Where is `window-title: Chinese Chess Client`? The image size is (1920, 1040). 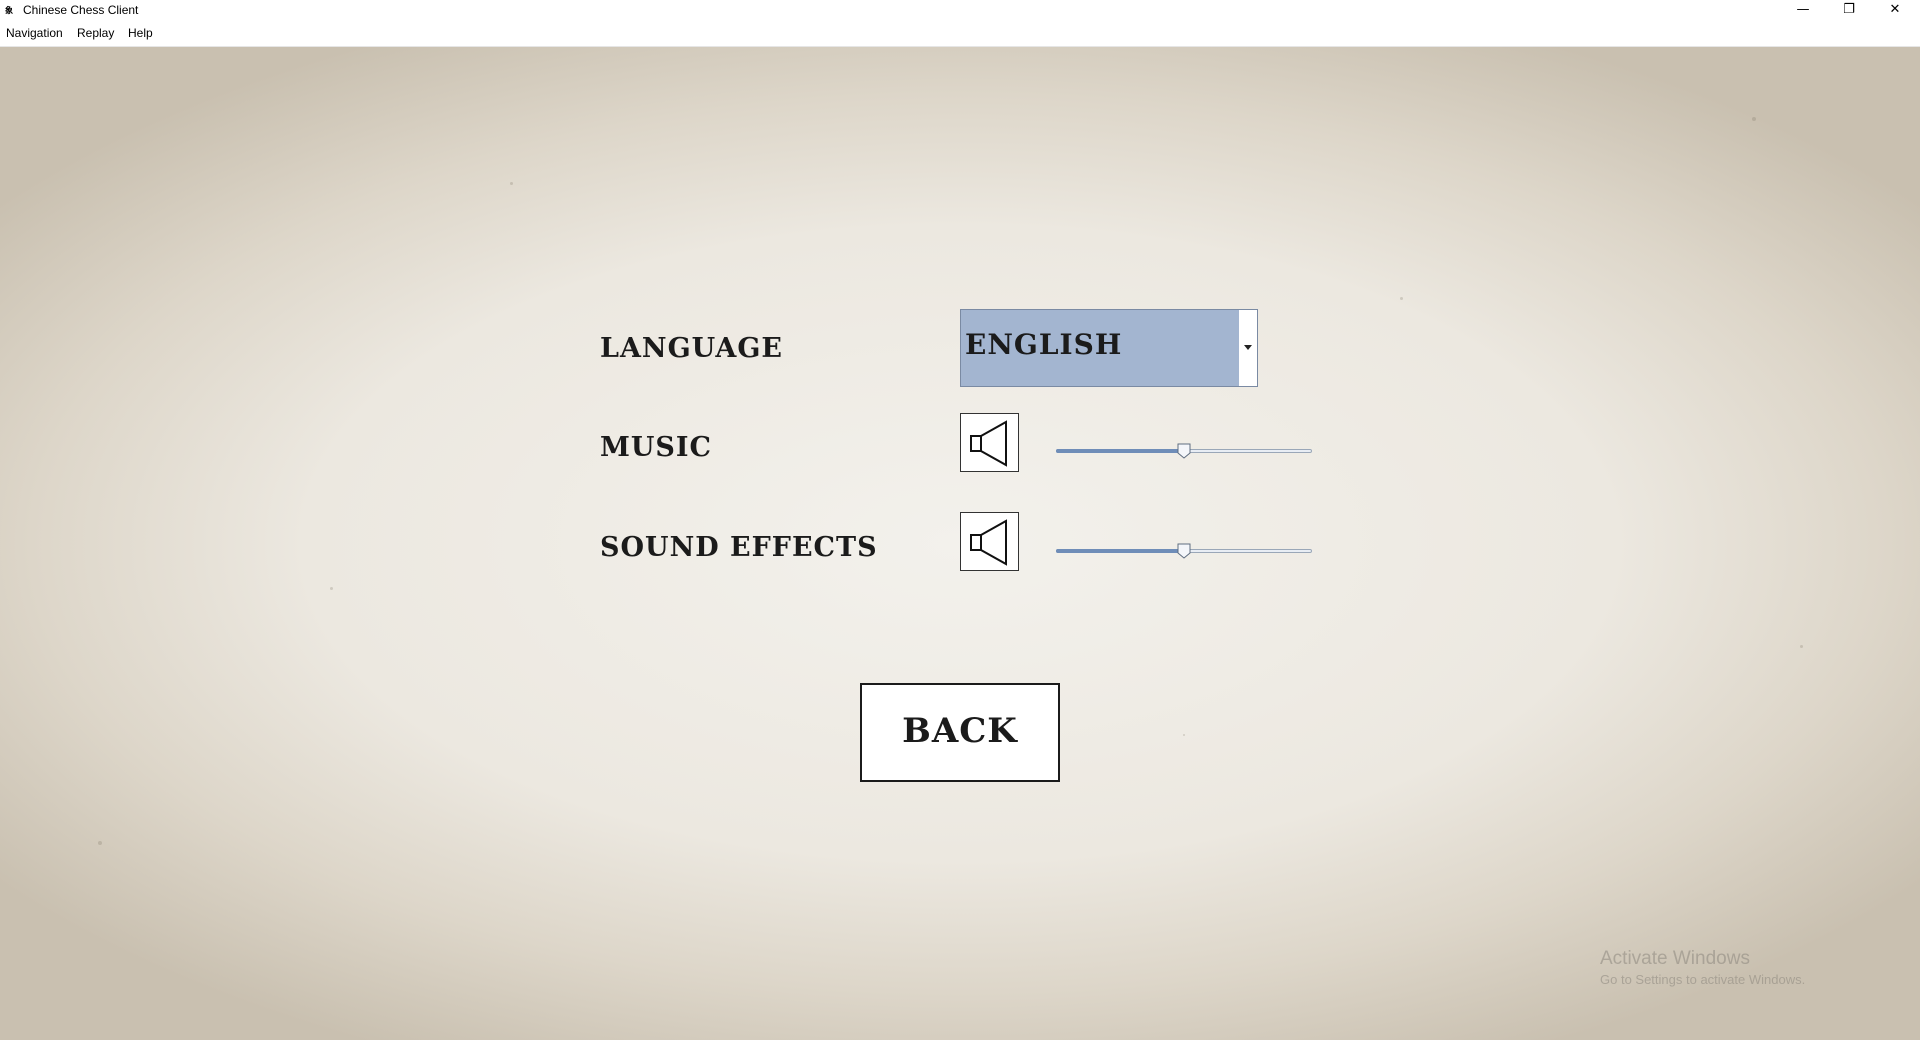 window-title: Chinese Chess Client is located at coordinates (81, 10).